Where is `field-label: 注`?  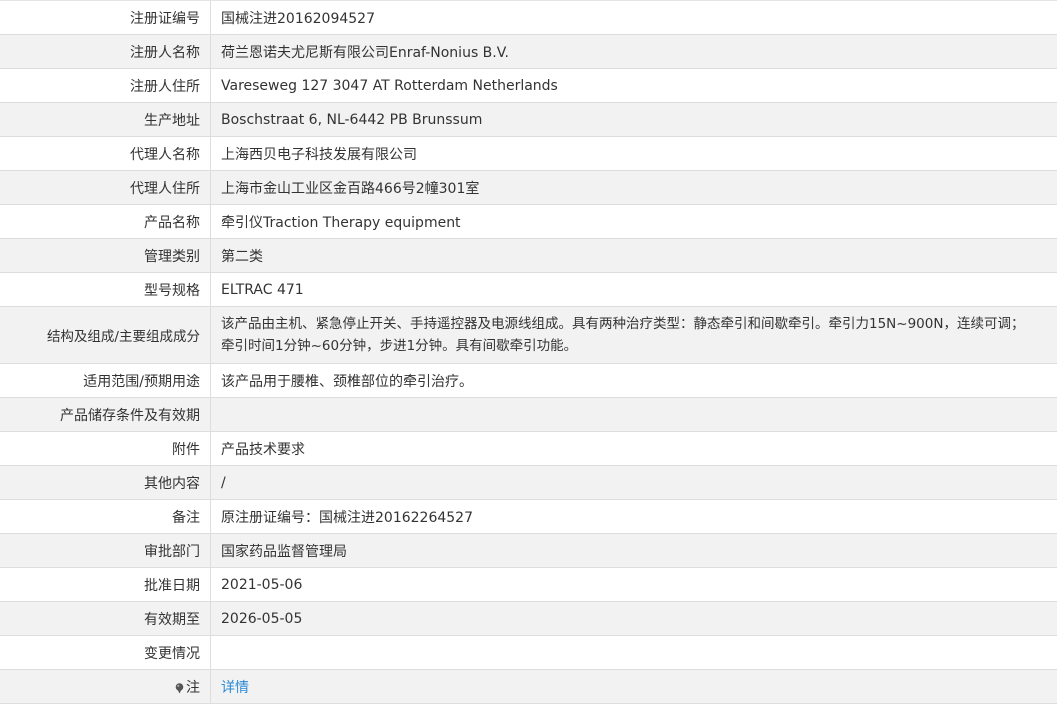
field-label: 注 is located at coordinates (105, 686).